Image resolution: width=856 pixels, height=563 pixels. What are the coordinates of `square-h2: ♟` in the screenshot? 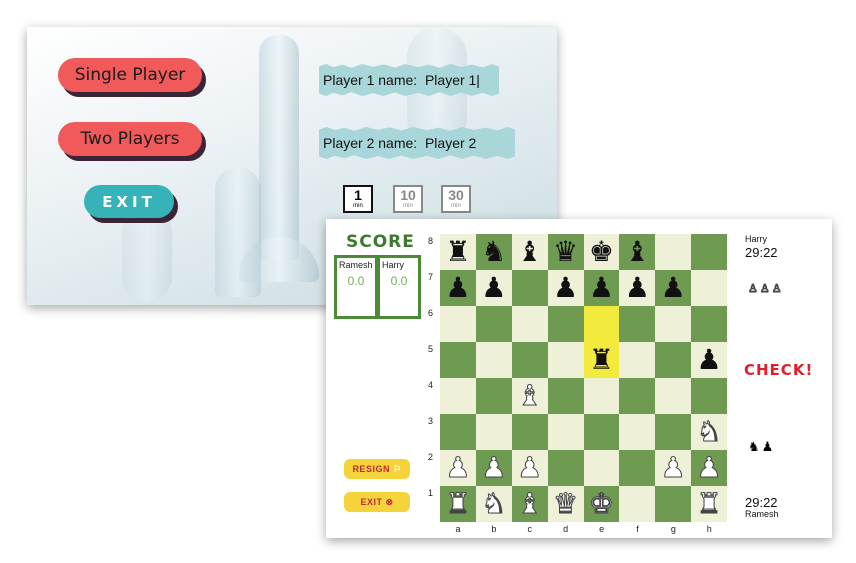 It's located at (709, 468).